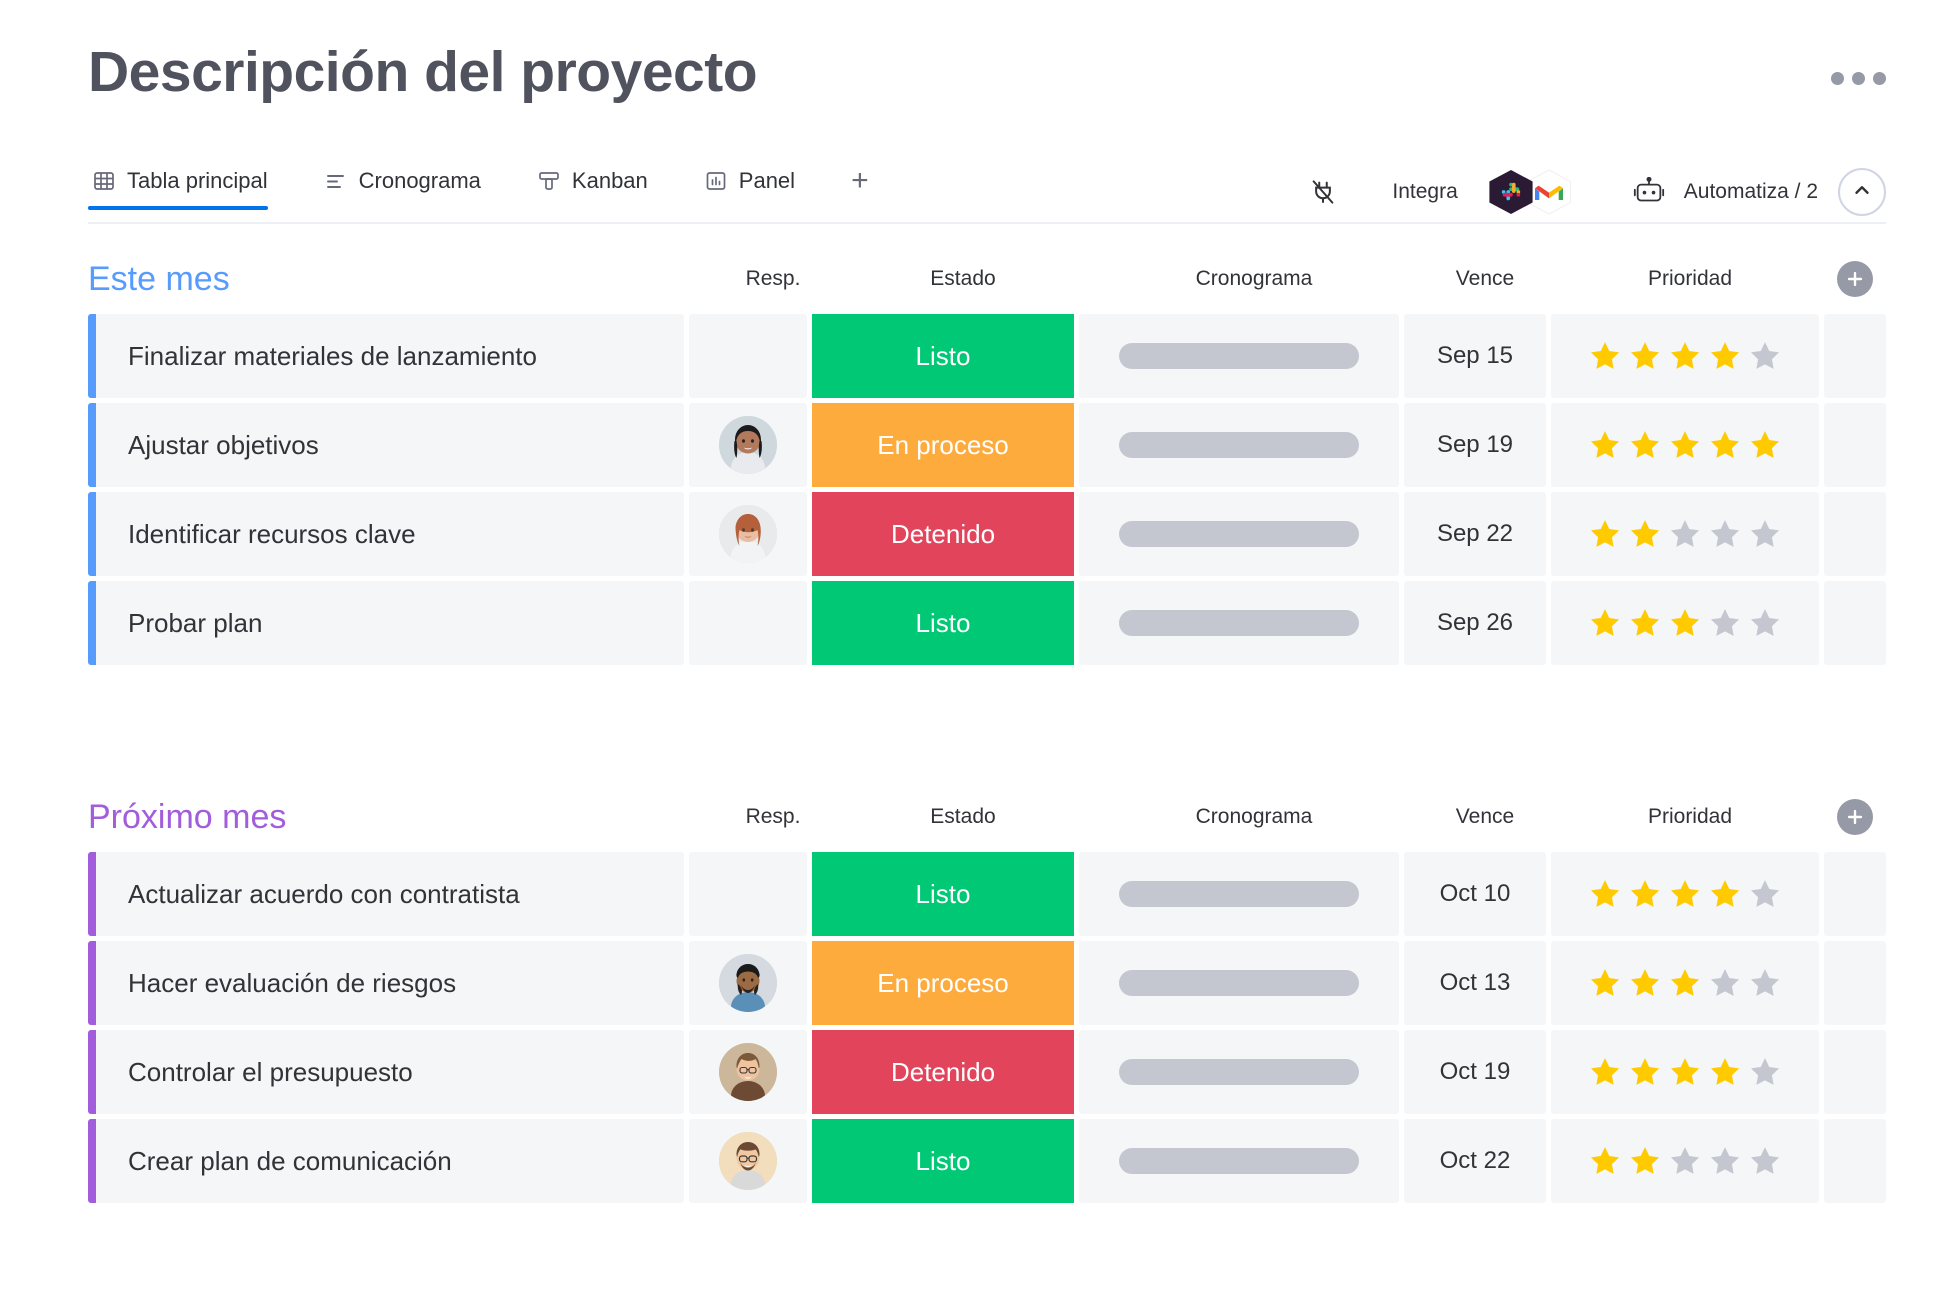  Describe the element at coordinates (390, 1072) in the screenshot. I see `row-name: Controlar el presupuesto` at that location.